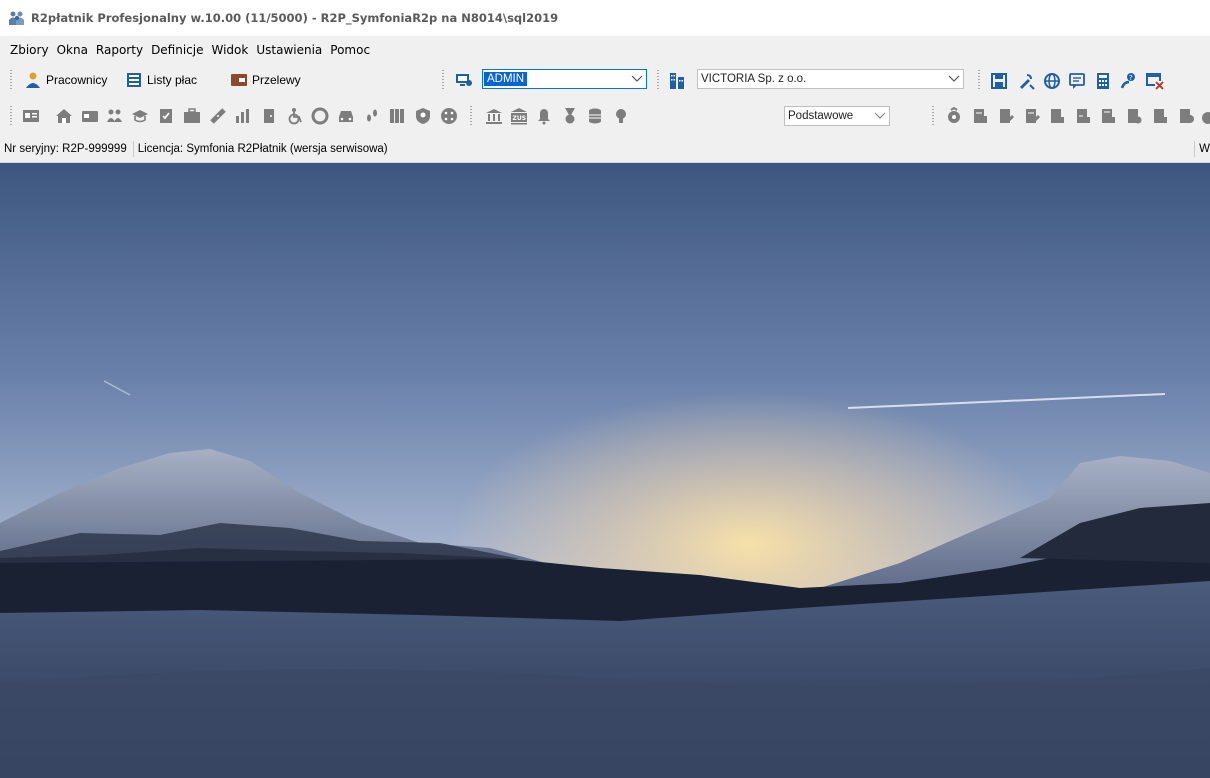  What do you see at coordinates (372, 116) in the screenshot?
I see `footprints-icon` at bounding box center [372, 116].